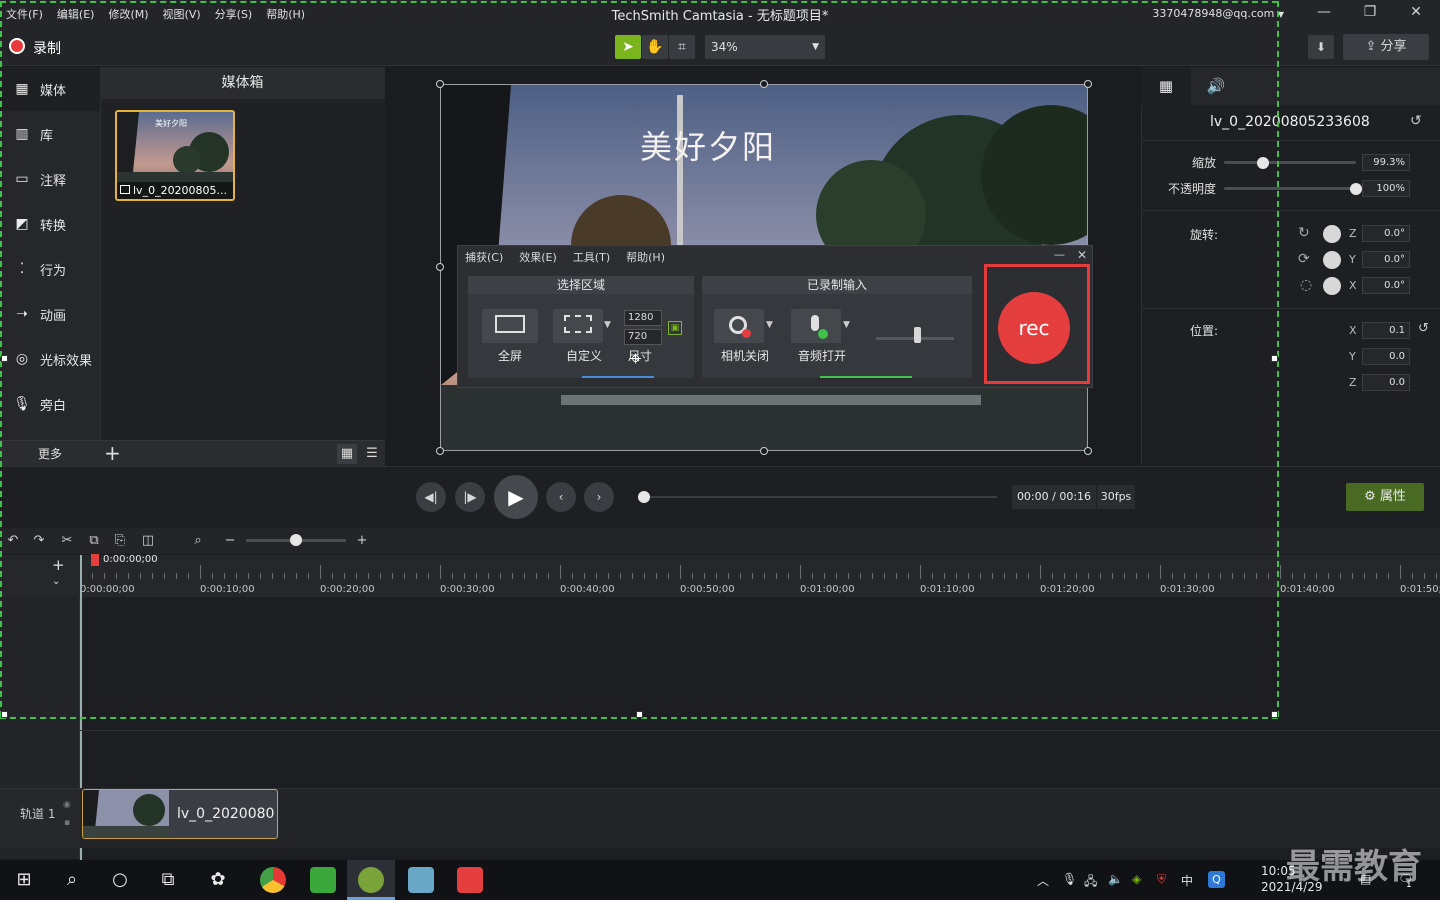  I want to click on opacity-slider, so click(1290, 188).